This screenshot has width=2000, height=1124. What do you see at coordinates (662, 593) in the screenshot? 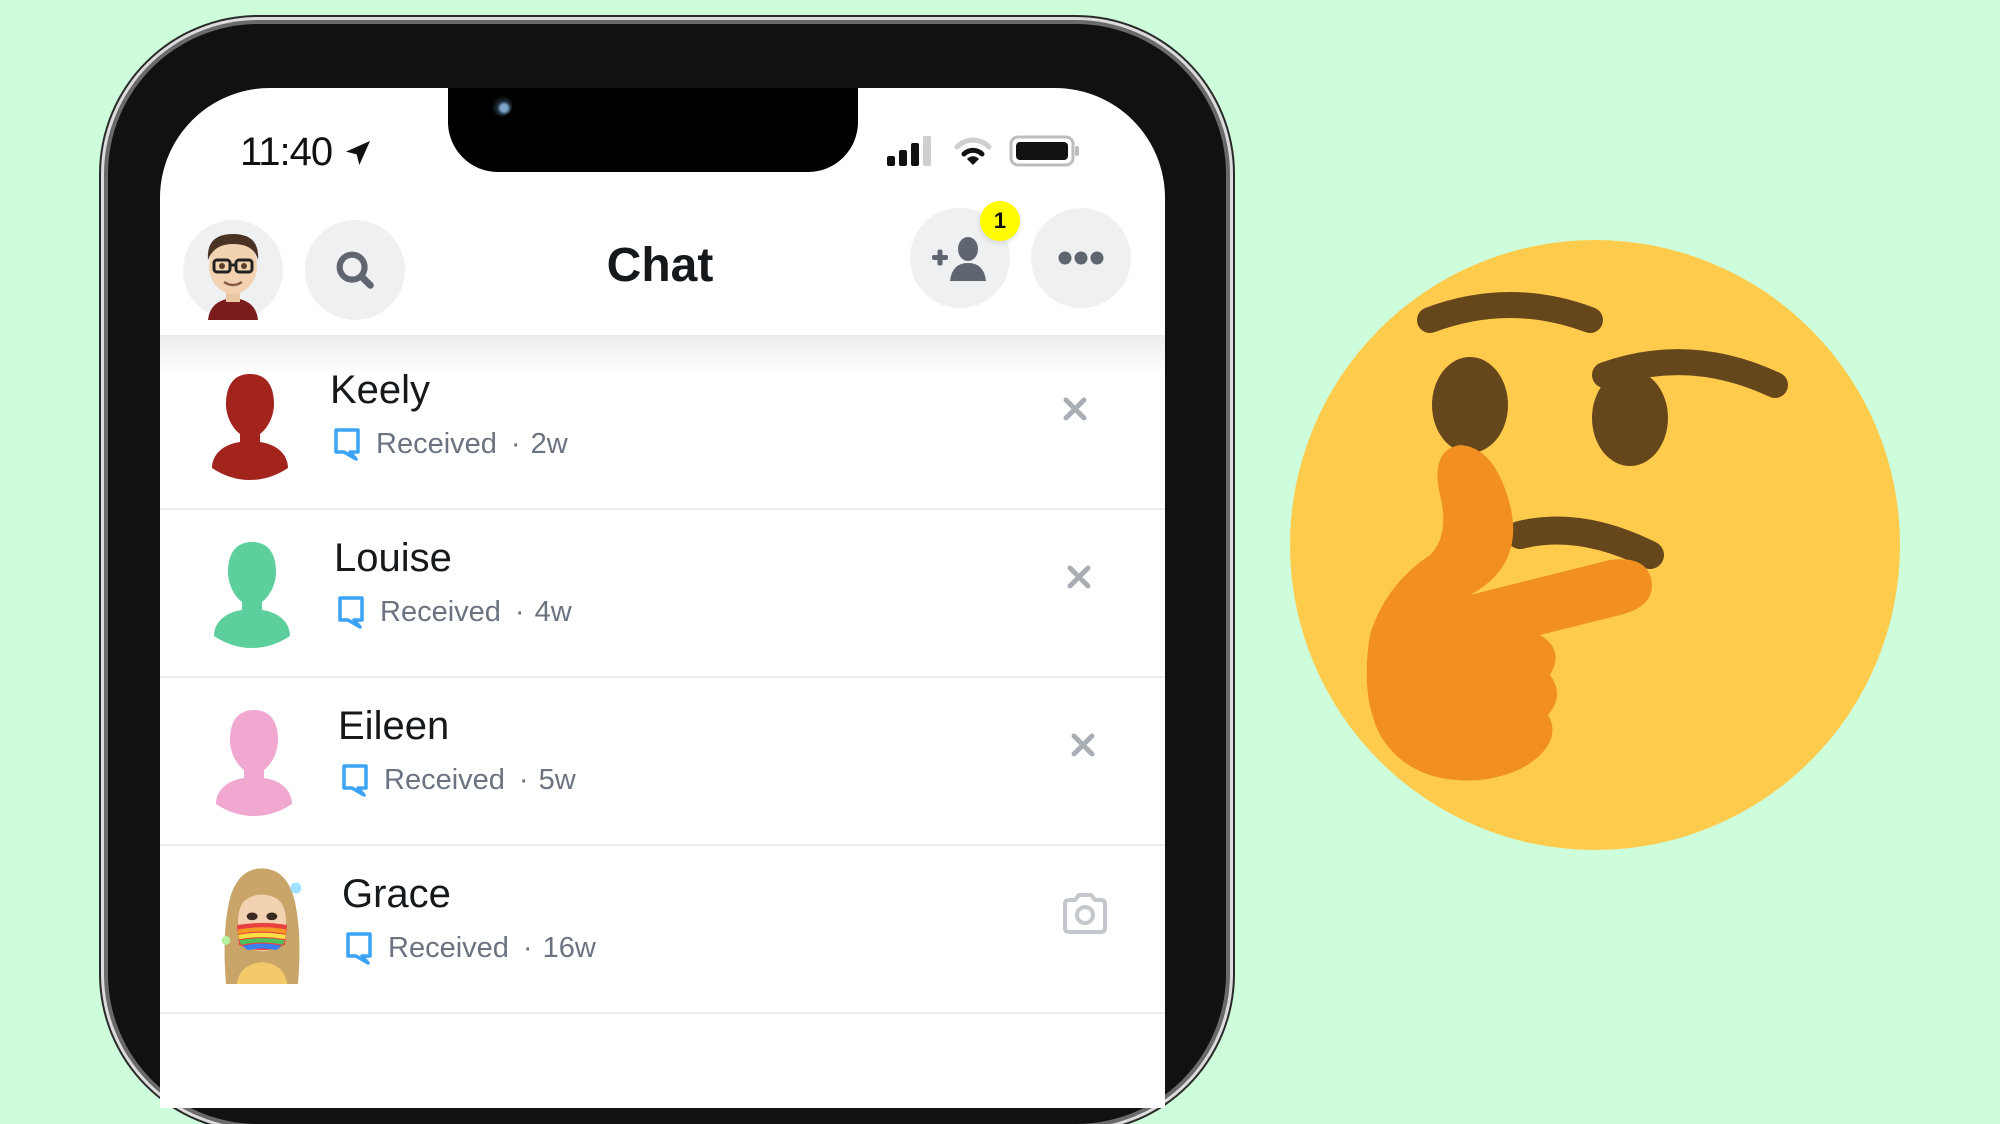
I see `chat-row: Louise Received · 4w` at bounding box center [662, 593].